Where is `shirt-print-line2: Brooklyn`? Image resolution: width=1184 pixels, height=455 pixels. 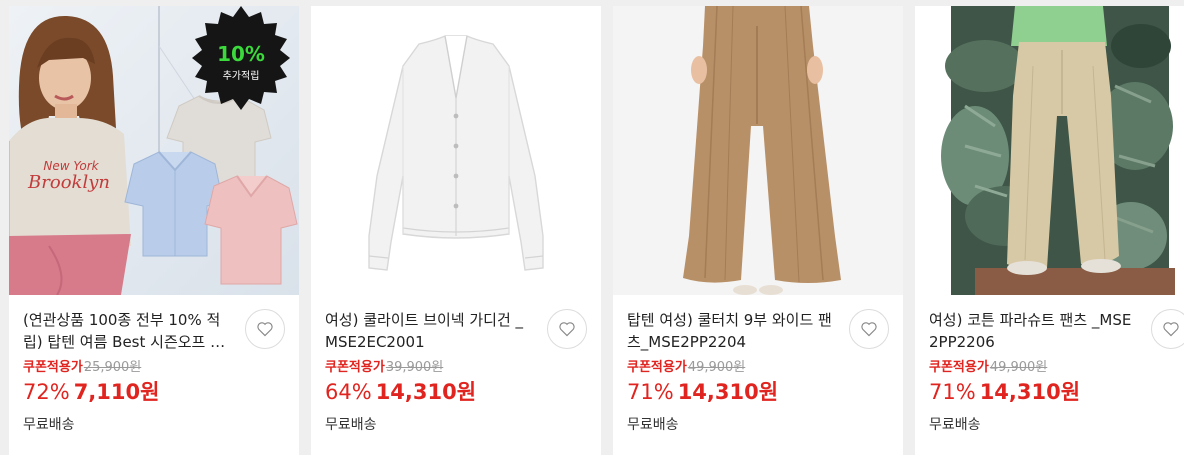
shirt-print-line2: Brooklyn is located at coordinates (68, 182).